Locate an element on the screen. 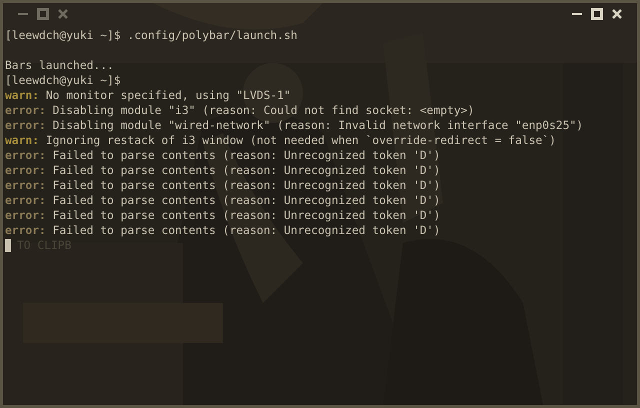 Image resolution: width=640 pixels, height=408 pixels. log-message: Disabling module "i3" (reason: Could not find socket: <empty>) is located at coordinates (263, 110).